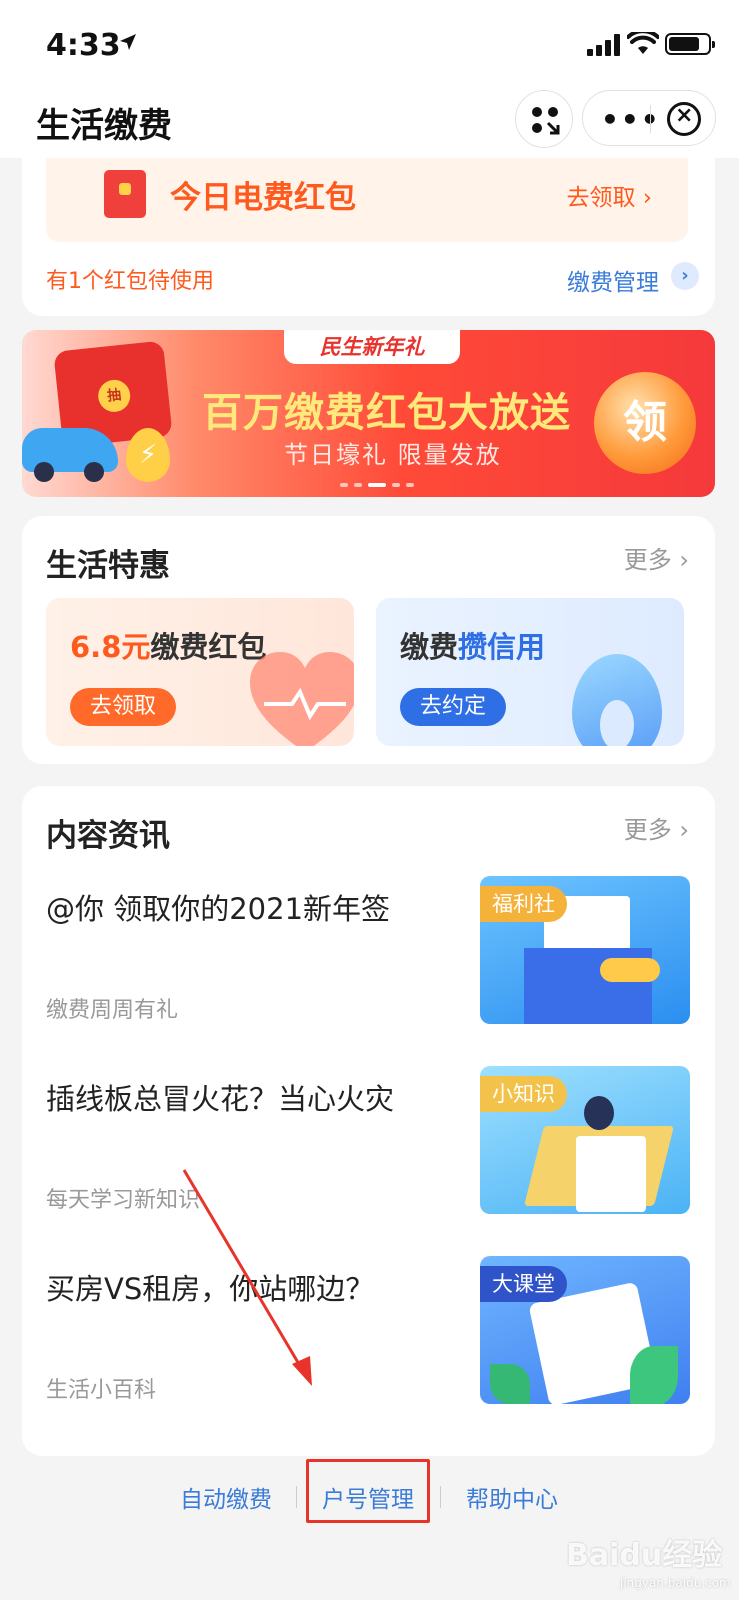 This screenshot has height=1600, width=739. I want to click on promo-banner: 抽 ⚡ 民生新年礼 百万缴费红包大放送 节日壕礼 限量发放 领, so click(368, 413).